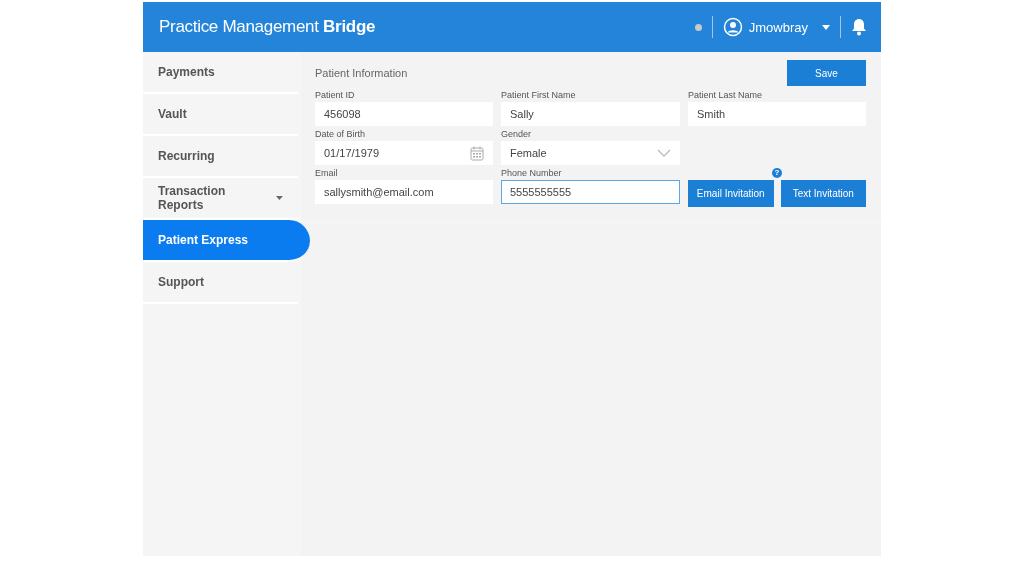 The width and height of the screenshot is (1024, 576). I want to click on input-field: 01/17/1979, so click(404, 153).